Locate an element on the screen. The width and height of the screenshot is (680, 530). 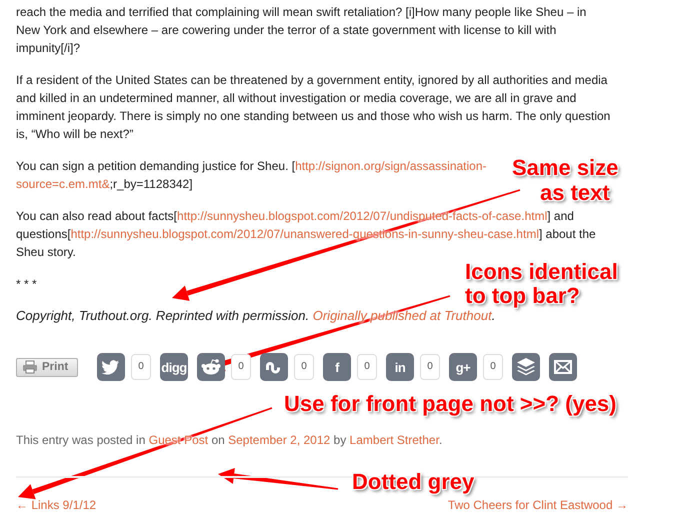
alien-head-icon is located at coordinates (211, 367).